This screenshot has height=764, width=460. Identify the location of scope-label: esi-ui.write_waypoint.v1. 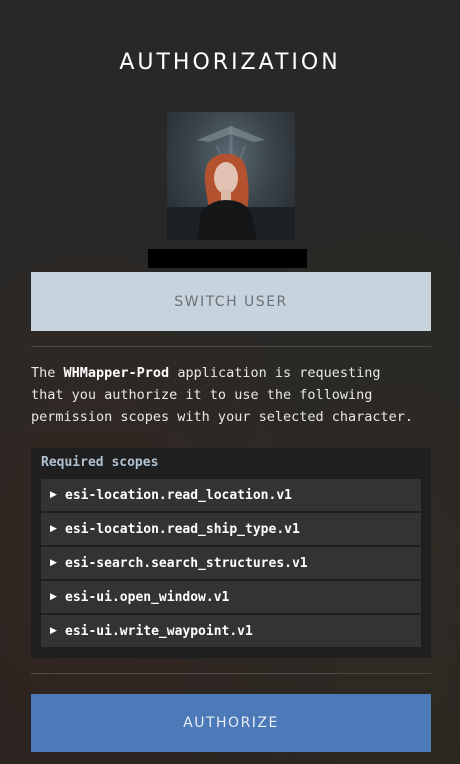
(159, 631).